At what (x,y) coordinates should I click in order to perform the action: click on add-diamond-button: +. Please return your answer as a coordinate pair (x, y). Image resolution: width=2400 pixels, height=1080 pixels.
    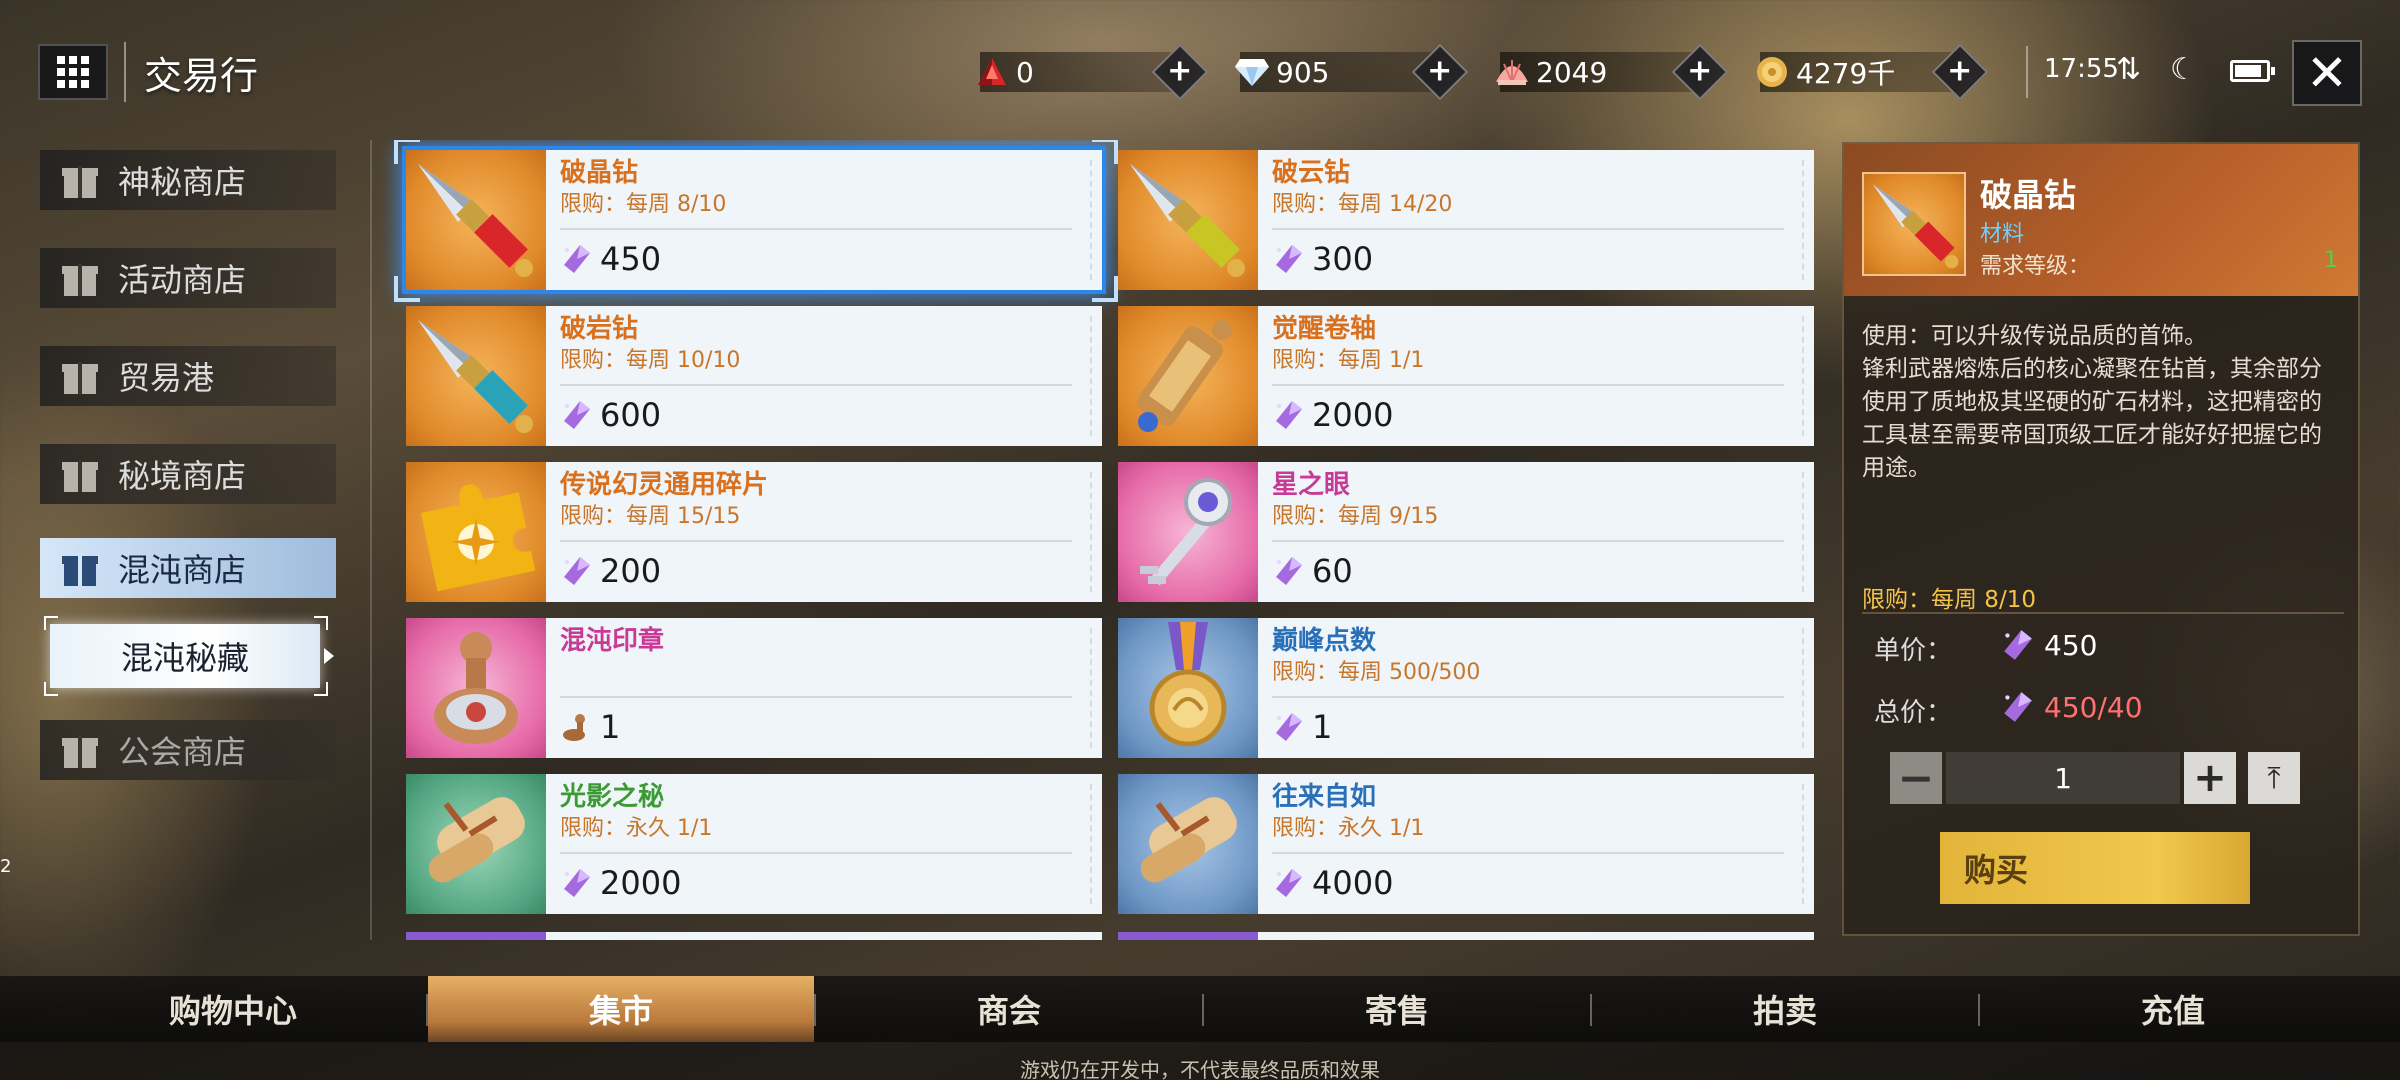
    Looking at the image, I should click on (1440, 72).